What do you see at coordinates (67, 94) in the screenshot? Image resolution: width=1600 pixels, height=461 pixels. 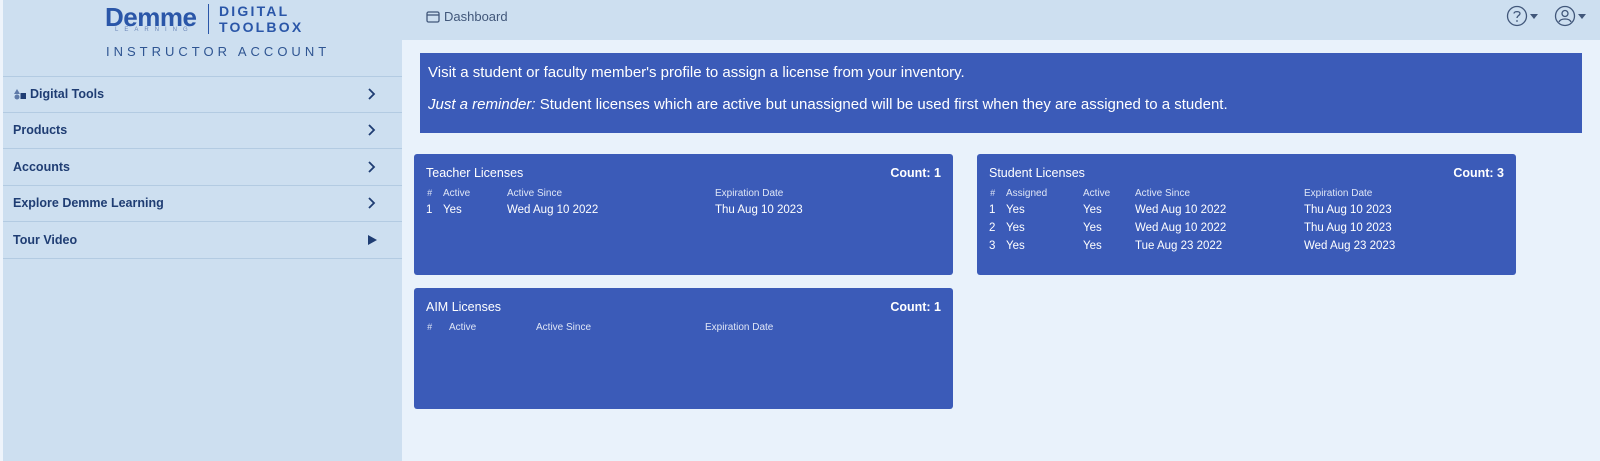 I see `sidebar-item-label: Digital Tools` at bounding box center [67, 94].